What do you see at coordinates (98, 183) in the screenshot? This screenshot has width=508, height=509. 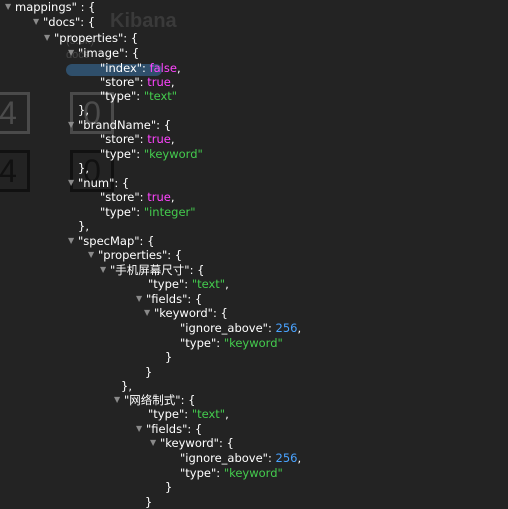 I see `json-line: ▼ "num": {` at bounding box center [98, 183].